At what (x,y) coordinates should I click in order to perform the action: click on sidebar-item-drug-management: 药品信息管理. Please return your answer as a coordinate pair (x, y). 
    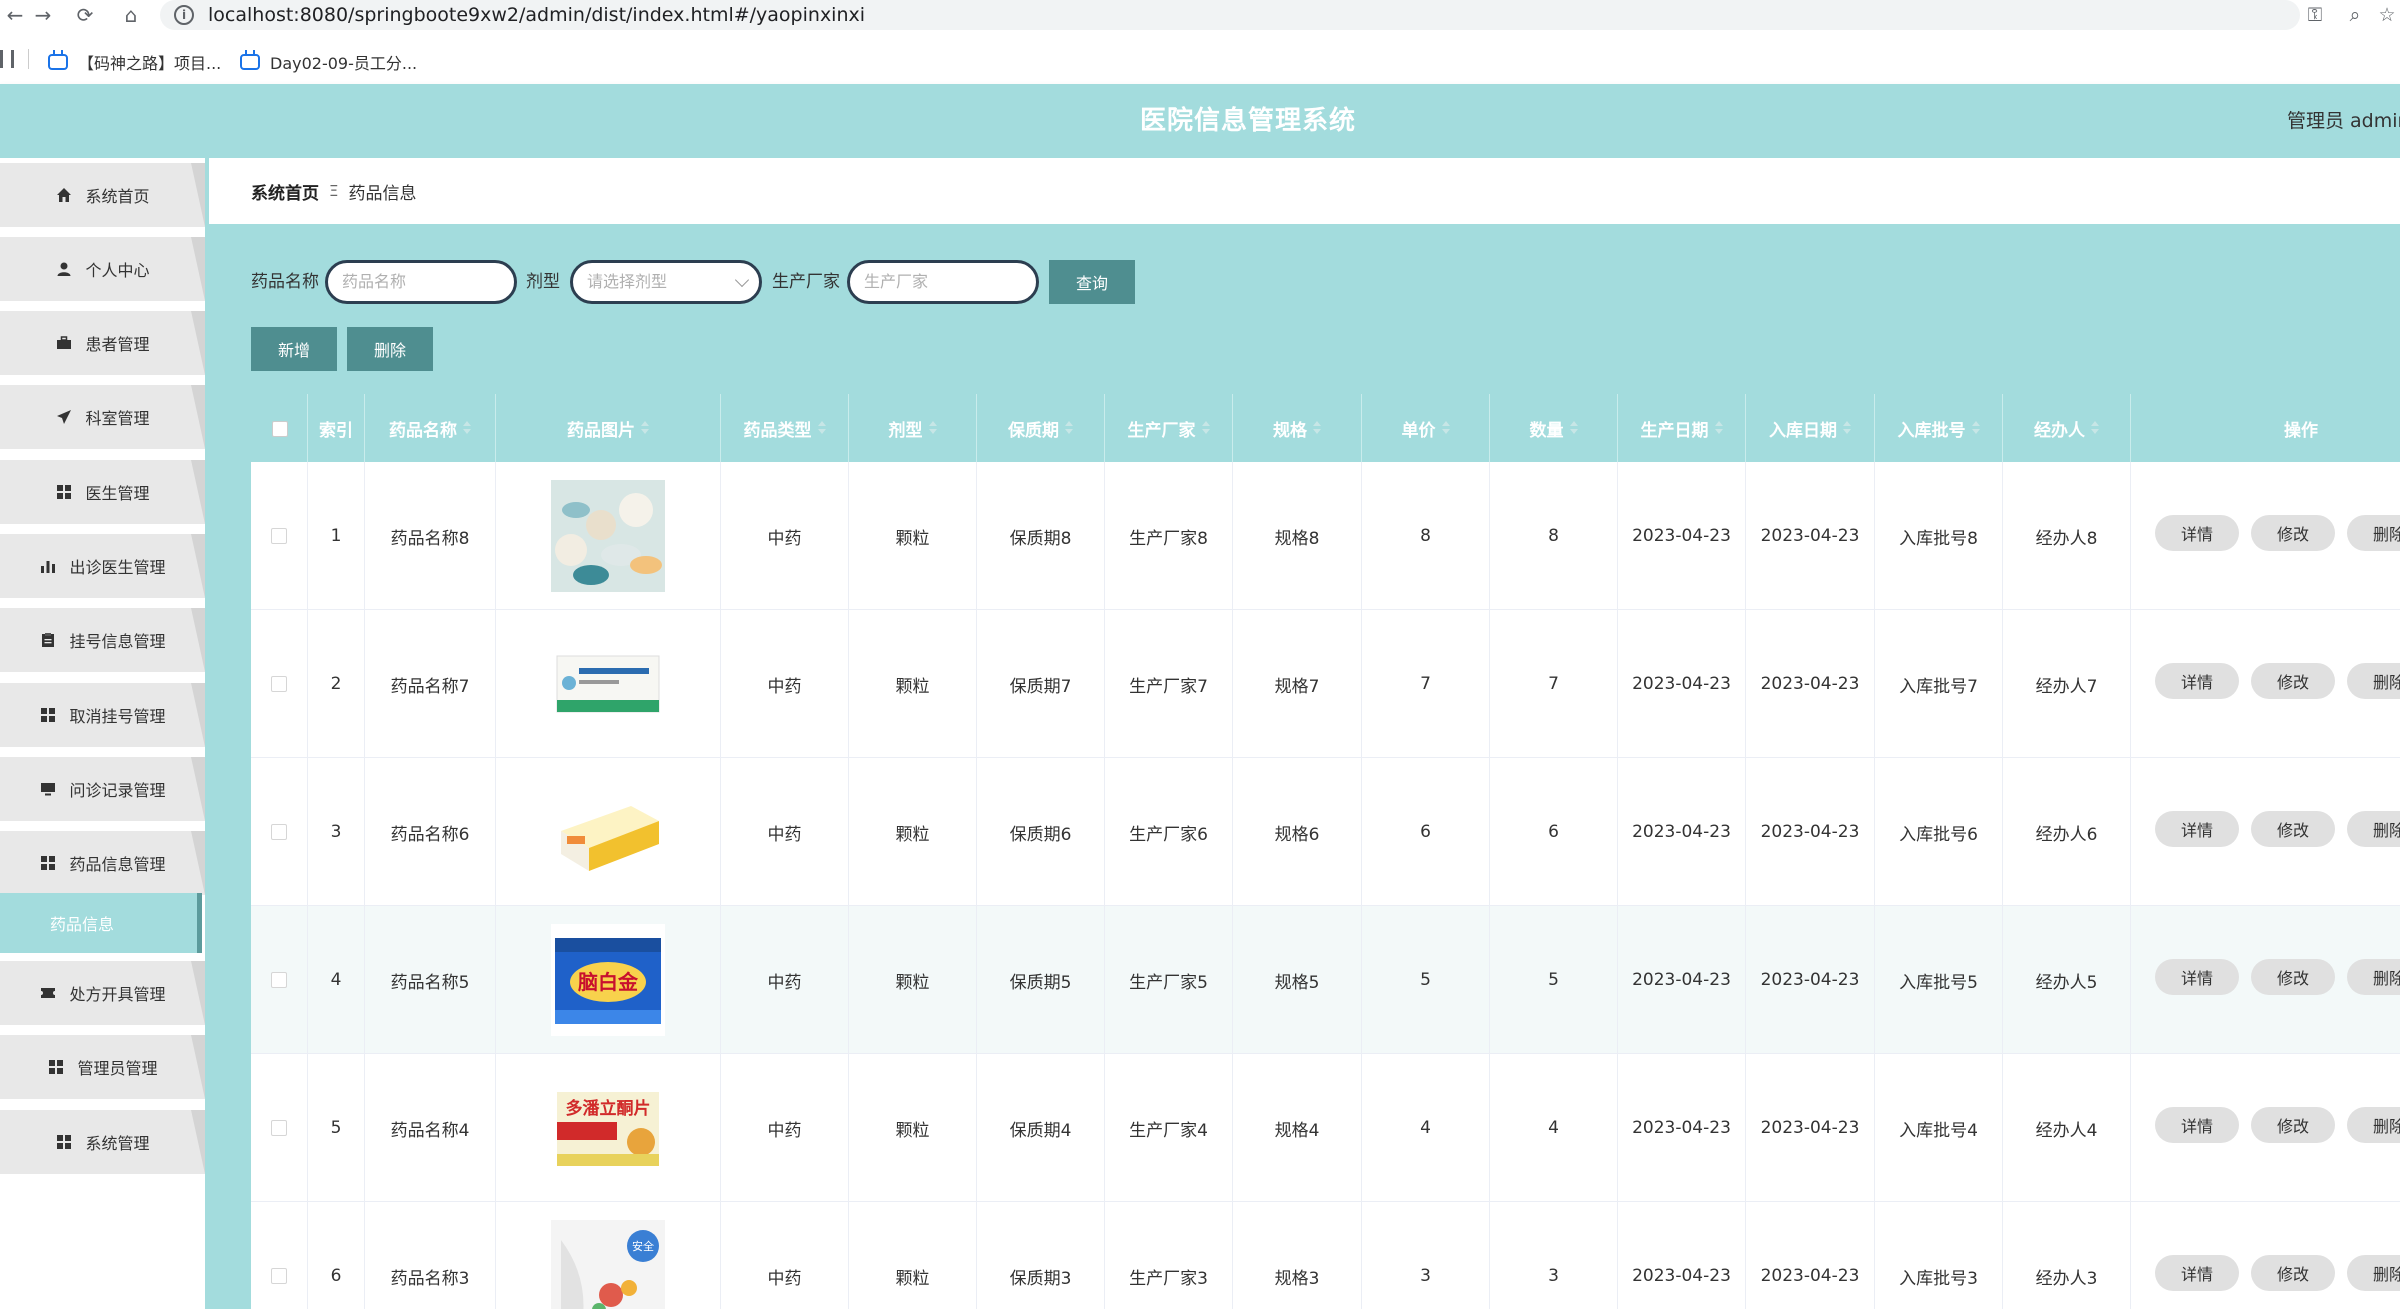
    Looking at the image, I should click on (102, 863).